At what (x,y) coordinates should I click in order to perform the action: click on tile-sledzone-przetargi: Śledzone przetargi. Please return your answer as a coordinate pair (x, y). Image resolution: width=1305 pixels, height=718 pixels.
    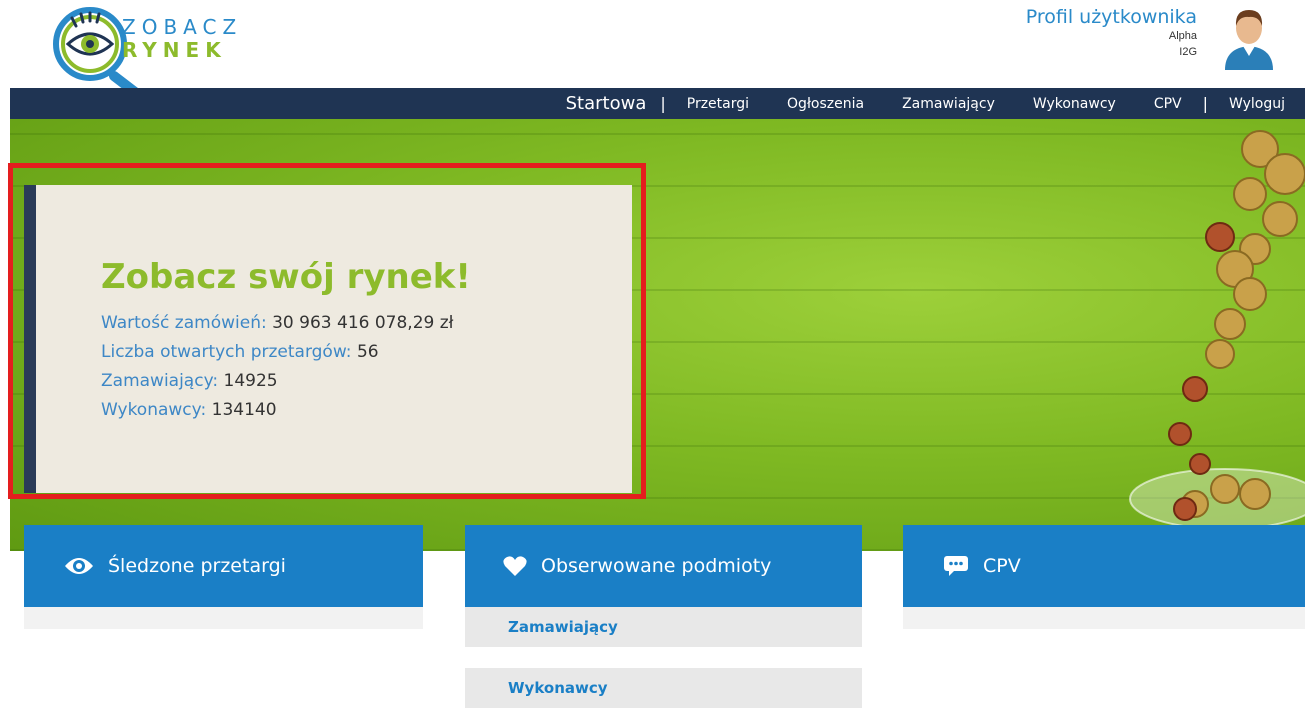
    Looking at the image, I should click on (223, 566).